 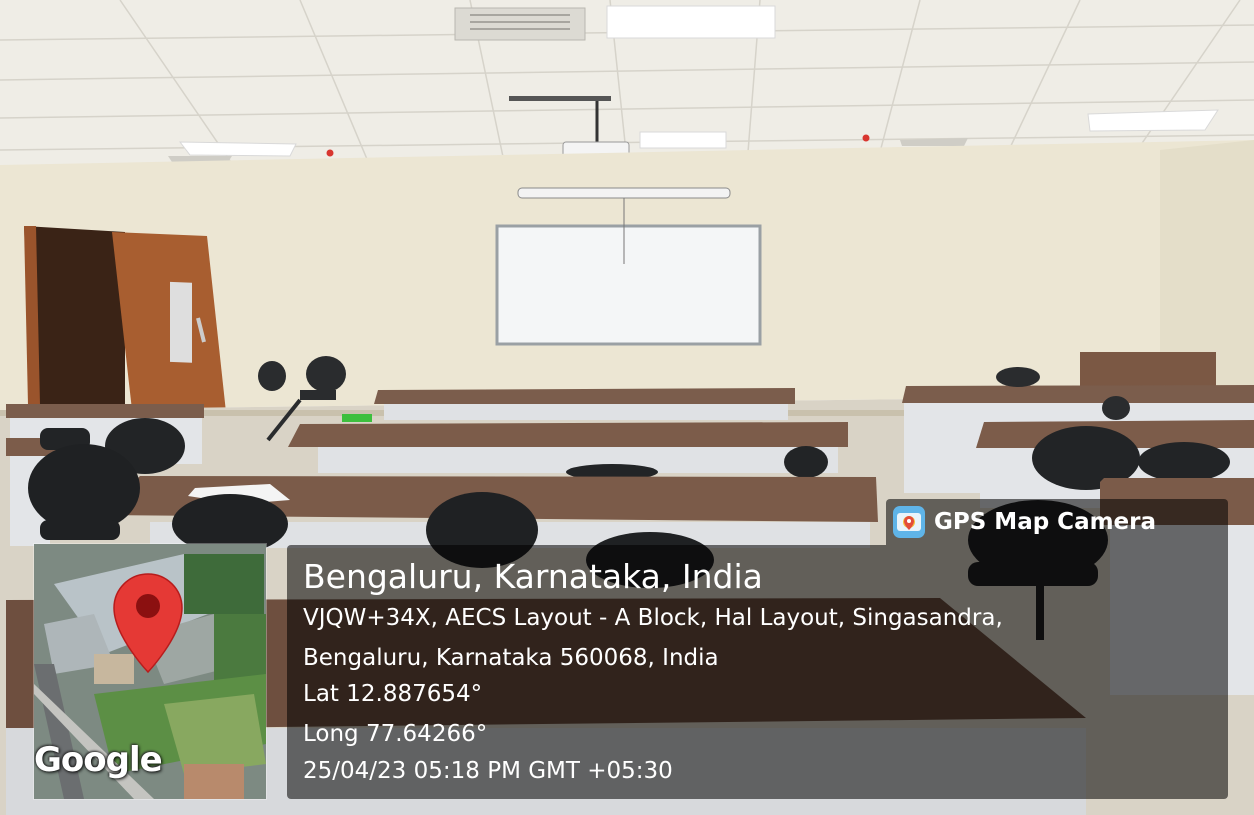 What do you see at coordinates (395, 734) in the screenshot?
I see `longitude: Long 77.64266°` at bounding box center [395, 734].